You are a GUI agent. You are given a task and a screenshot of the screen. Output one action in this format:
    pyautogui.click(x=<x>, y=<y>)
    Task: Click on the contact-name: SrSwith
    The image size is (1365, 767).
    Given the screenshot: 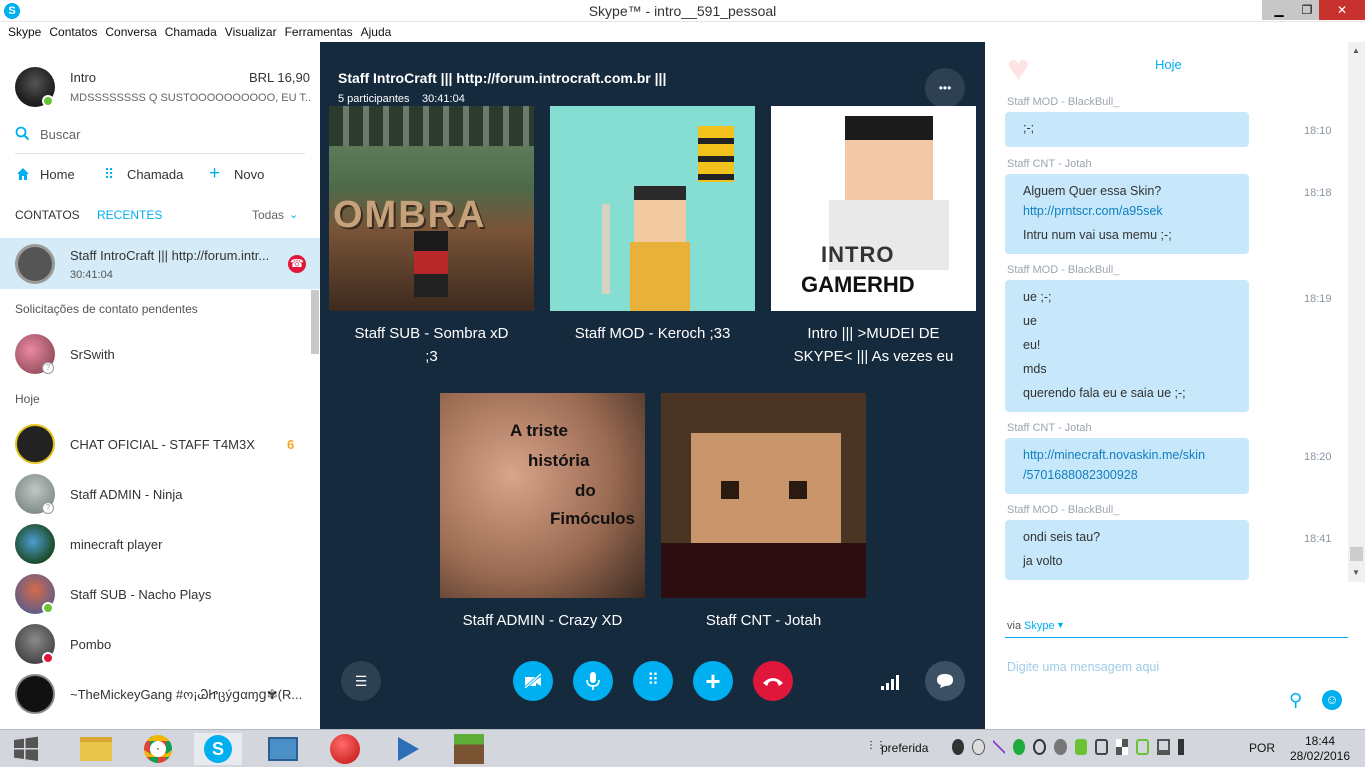 What is the action you would take?
    pyautogui.click(x=92, y=354)
    